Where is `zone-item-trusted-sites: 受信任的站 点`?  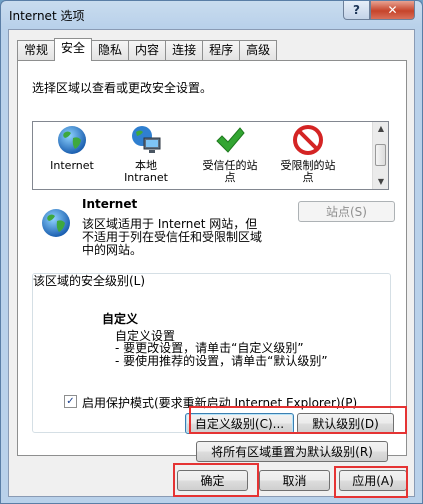
zone-item-trusted-sites: 受信任的站 点 is located at coordinates (230, 154).